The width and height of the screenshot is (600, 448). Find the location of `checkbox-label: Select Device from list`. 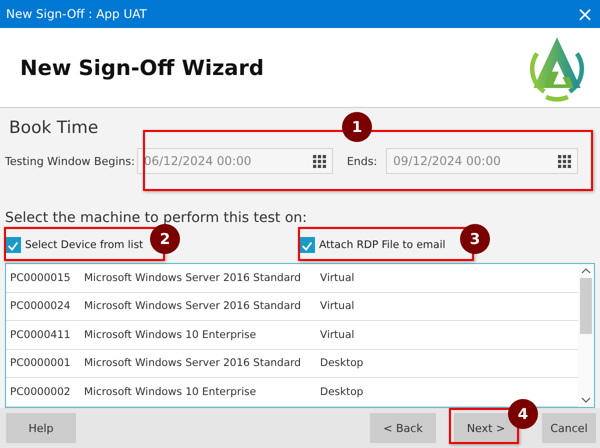

checkbox-label: Select Device from list is located at coordinates (84, 245).